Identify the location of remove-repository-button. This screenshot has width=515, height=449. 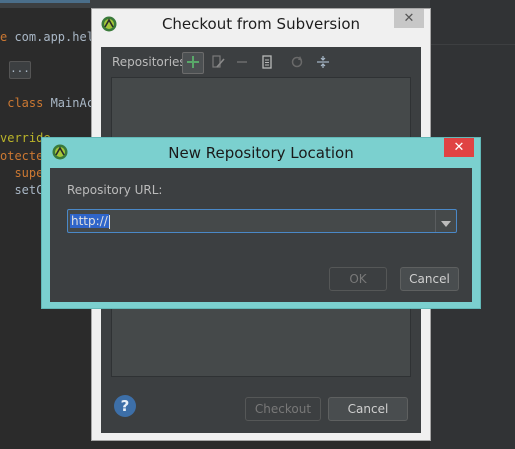
(242, 63).